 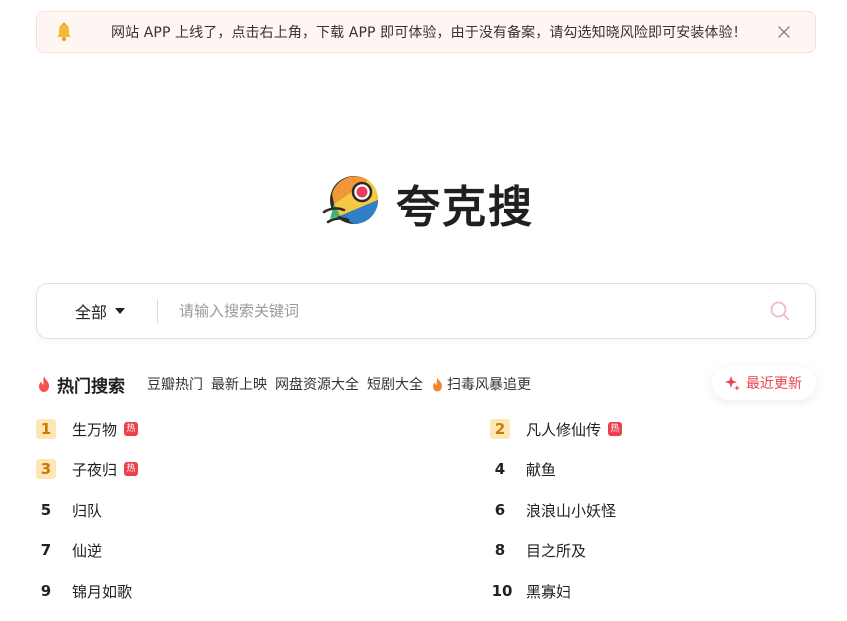 I want to click on list-item: 8 目之所及, so click(x=538, y=550).